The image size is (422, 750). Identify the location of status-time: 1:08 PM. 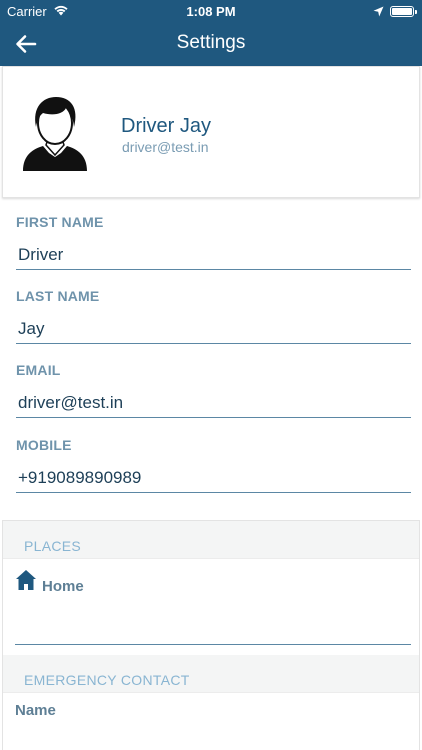
(211, 11).